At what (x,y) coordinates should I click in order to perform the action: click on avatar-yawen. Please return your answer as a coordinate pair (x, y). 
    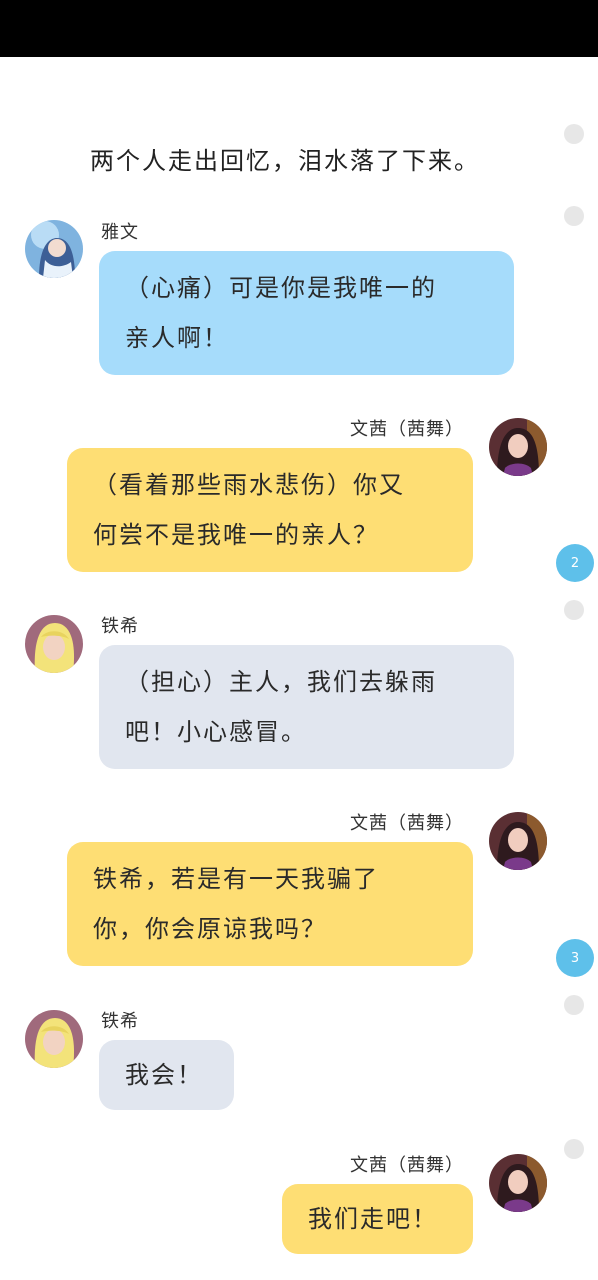
    Looking at the image, I should click on (54, 249).